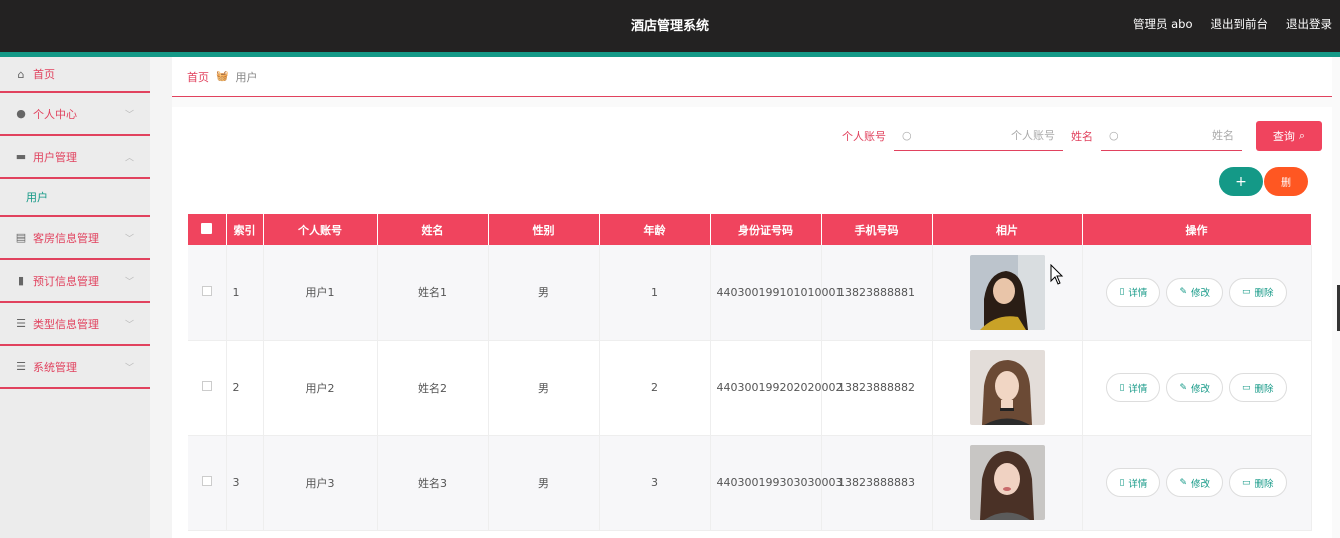 The image size is (1340, 538). I want to click on column-header: 手机号码, so click(877, 229).